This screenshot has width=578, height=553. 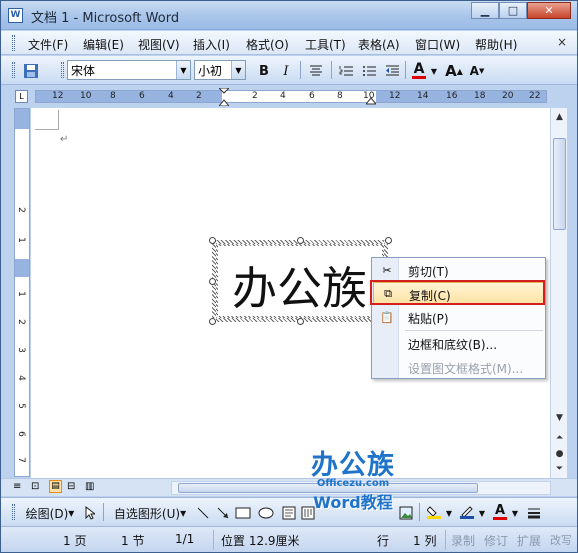 I want to click on title-bar: W 文档 1 - Microsoft Word ▁ □ ✕, so click(x=289, y=15).